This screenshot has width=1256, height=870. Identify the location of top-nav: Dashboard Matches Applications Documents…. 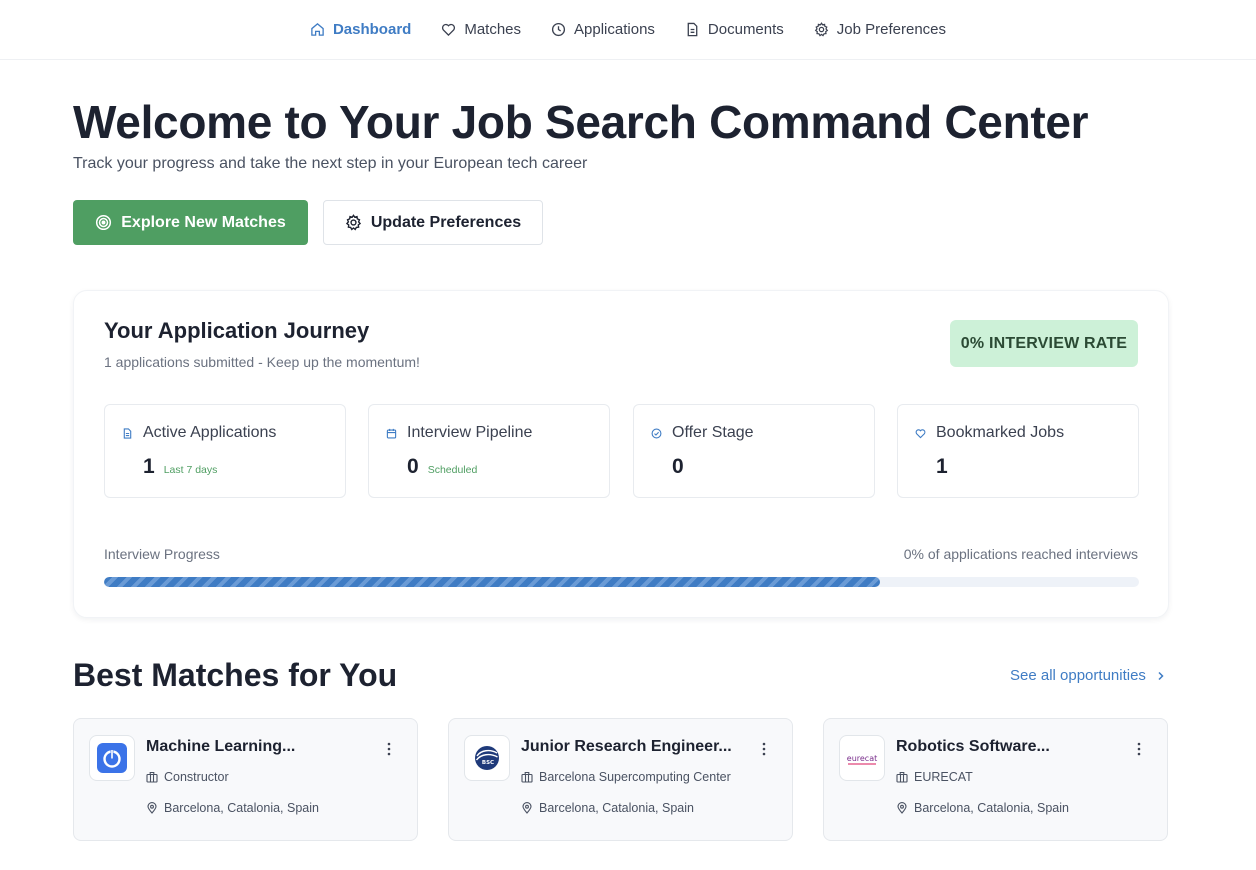
(628, 30).